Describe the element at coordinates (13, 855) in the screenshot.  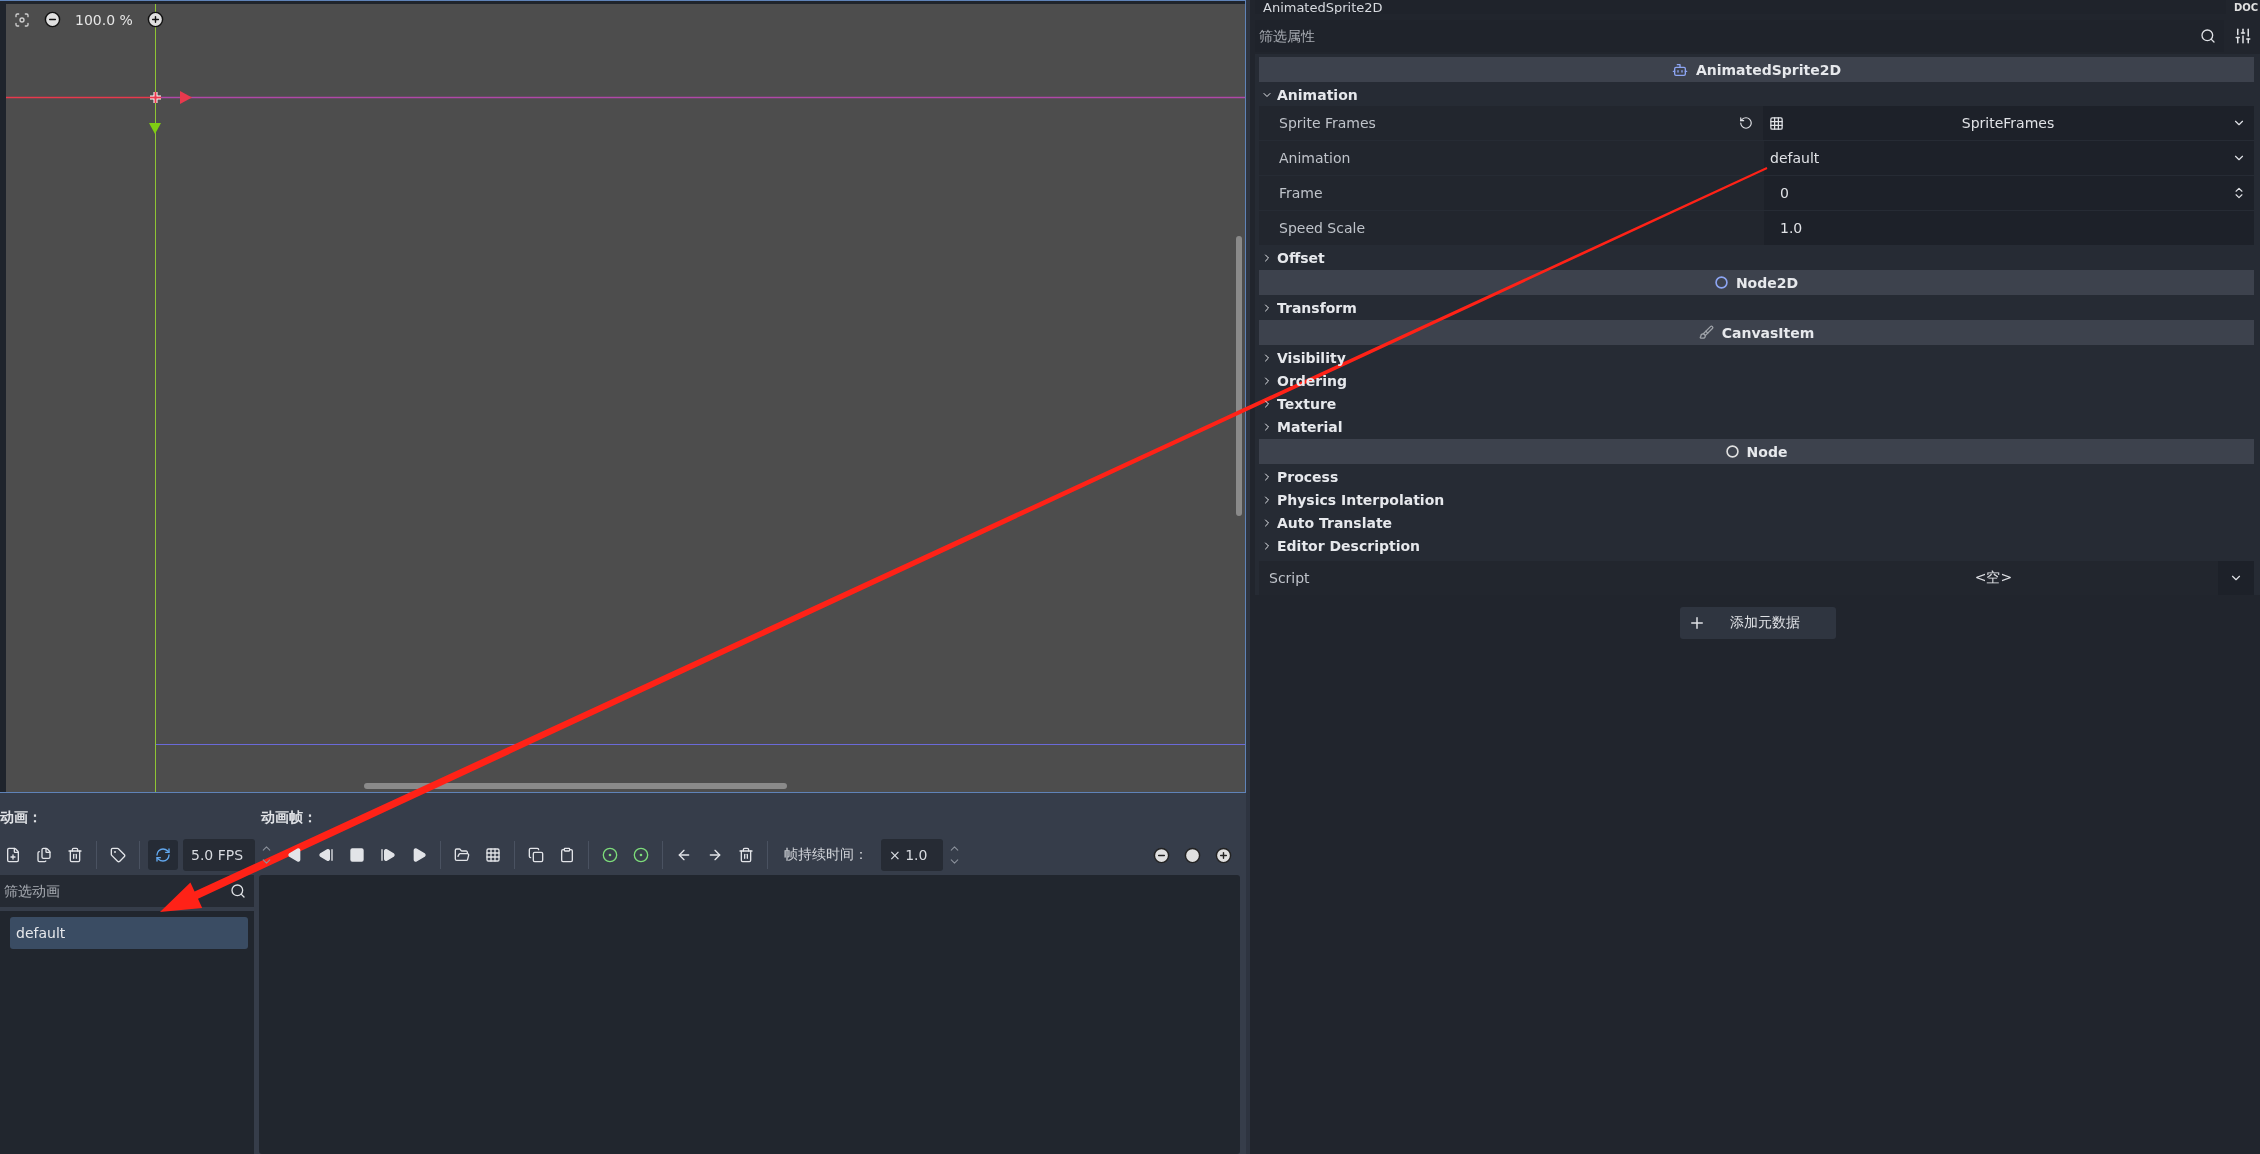
I see `file-plus-icon` at that location.